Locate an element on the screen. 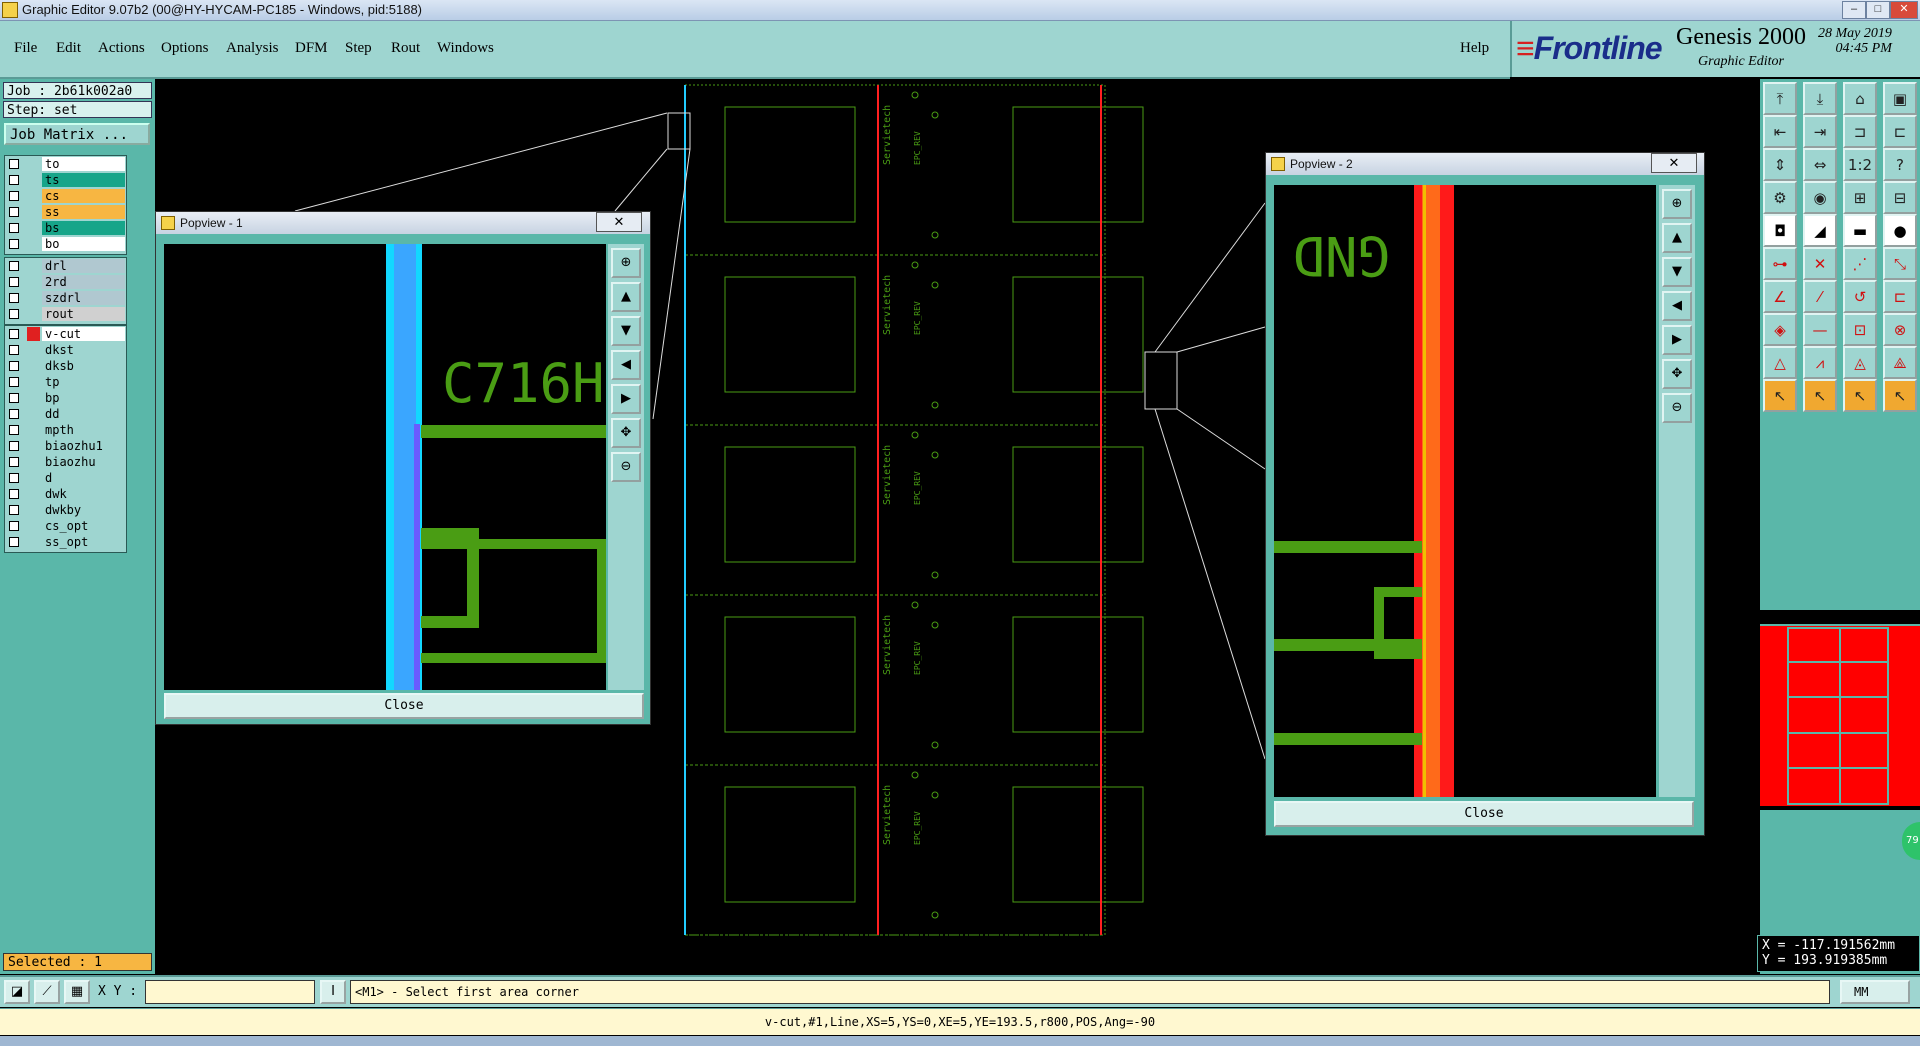 This screenshot has width=1920, height=1046. tool-icon-3: ⌂ is located at coordinates (1860, 98).